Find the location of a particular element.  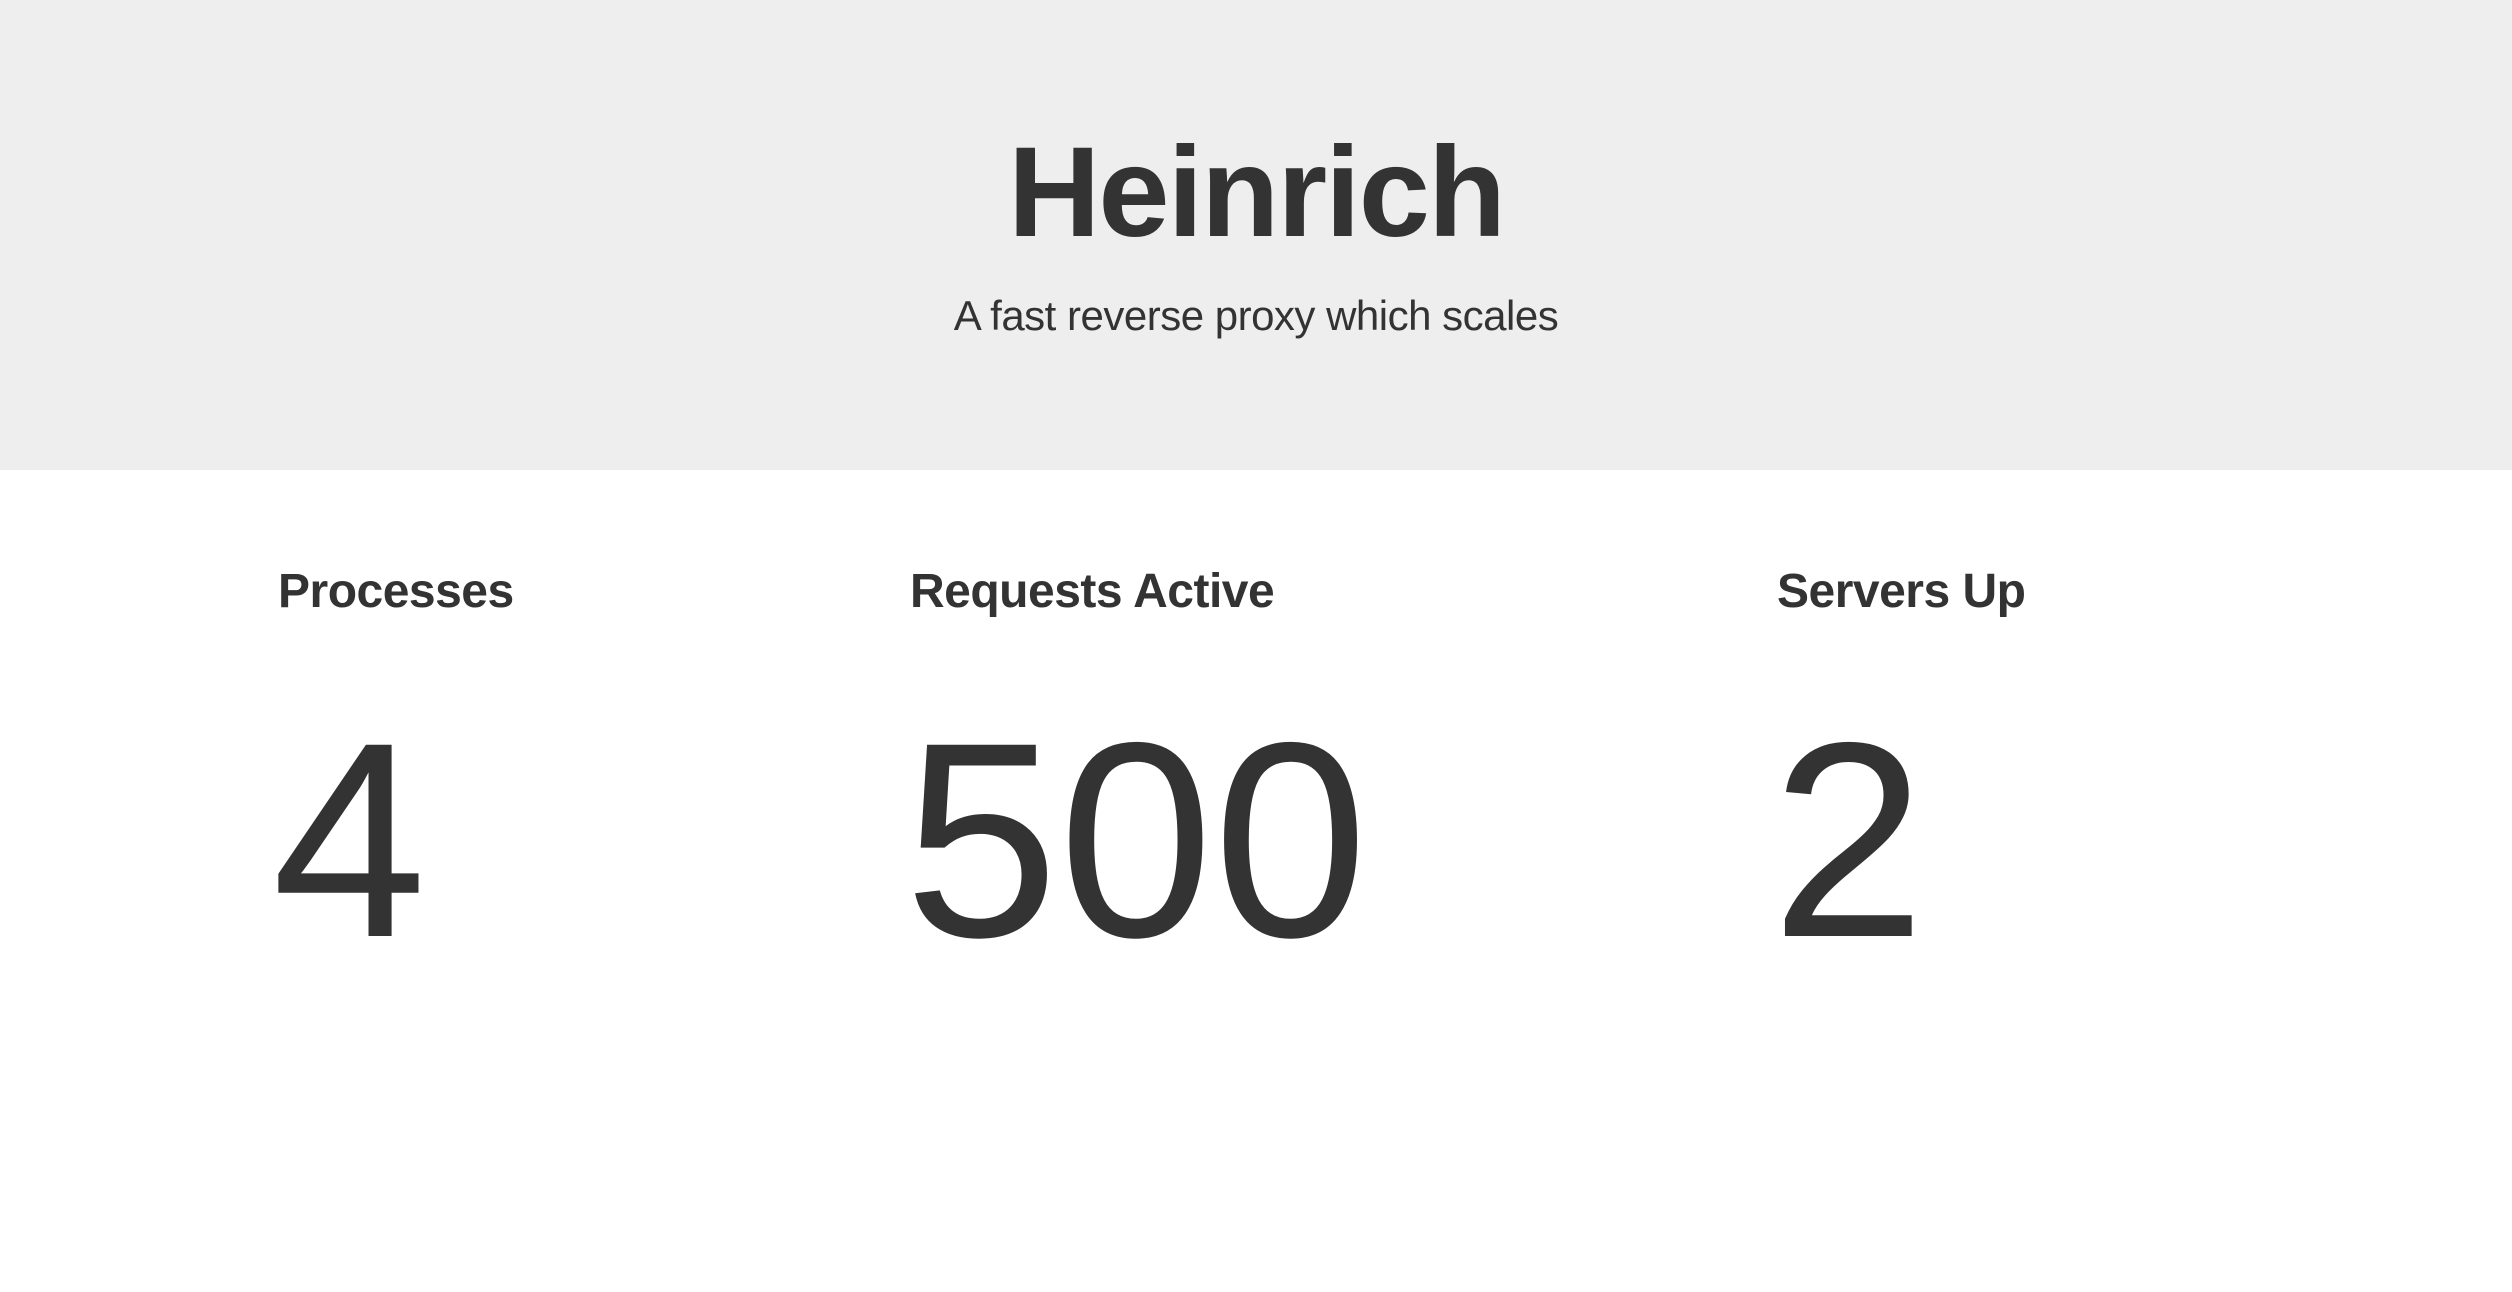

stat-label-servers-up: Servers Up is located at coordinates (1901, 591).